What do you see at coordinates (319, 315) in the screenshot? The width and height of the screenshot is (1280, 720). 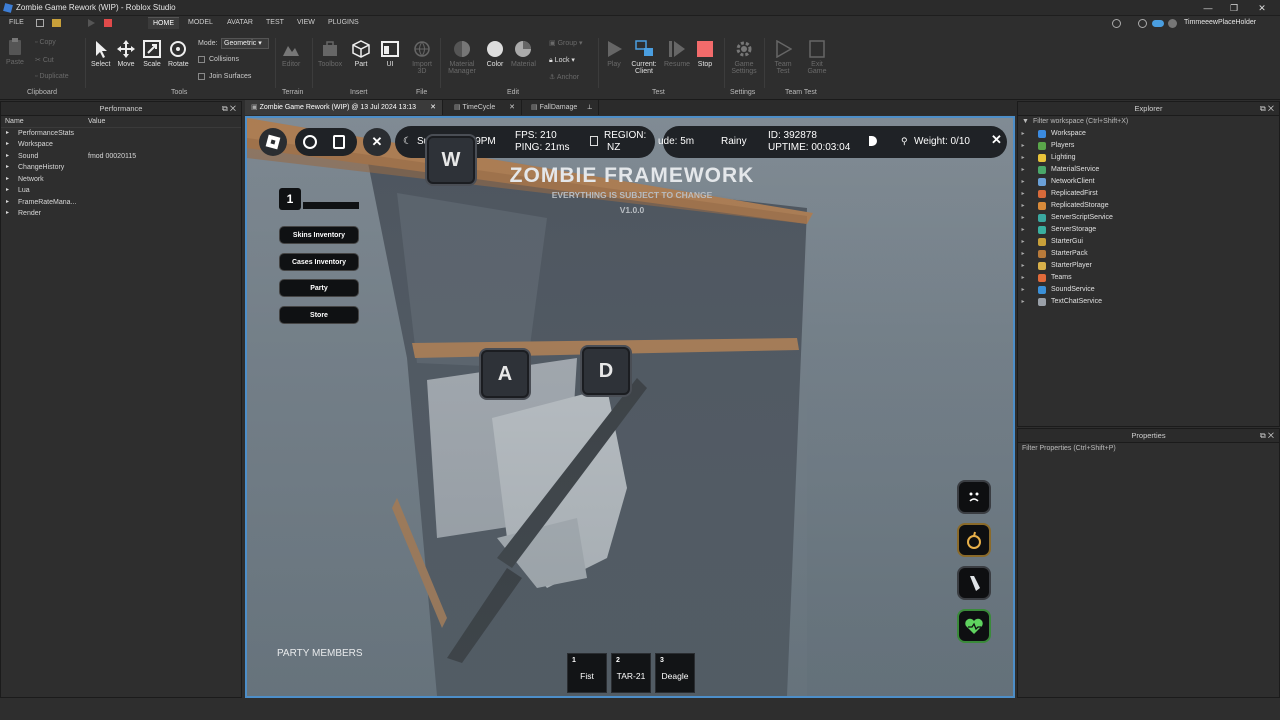 I see `store-button: Store` at bounding box center [319, 315].